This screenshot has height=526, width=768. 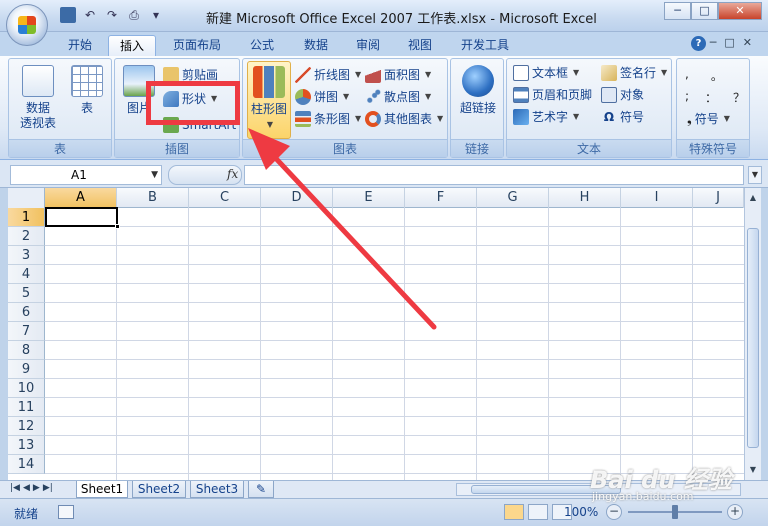 What do you see at coordinates (408, 119) in the screenshot?
I see `other-charts-label: 其他图表` at bounding box center [408, 119].